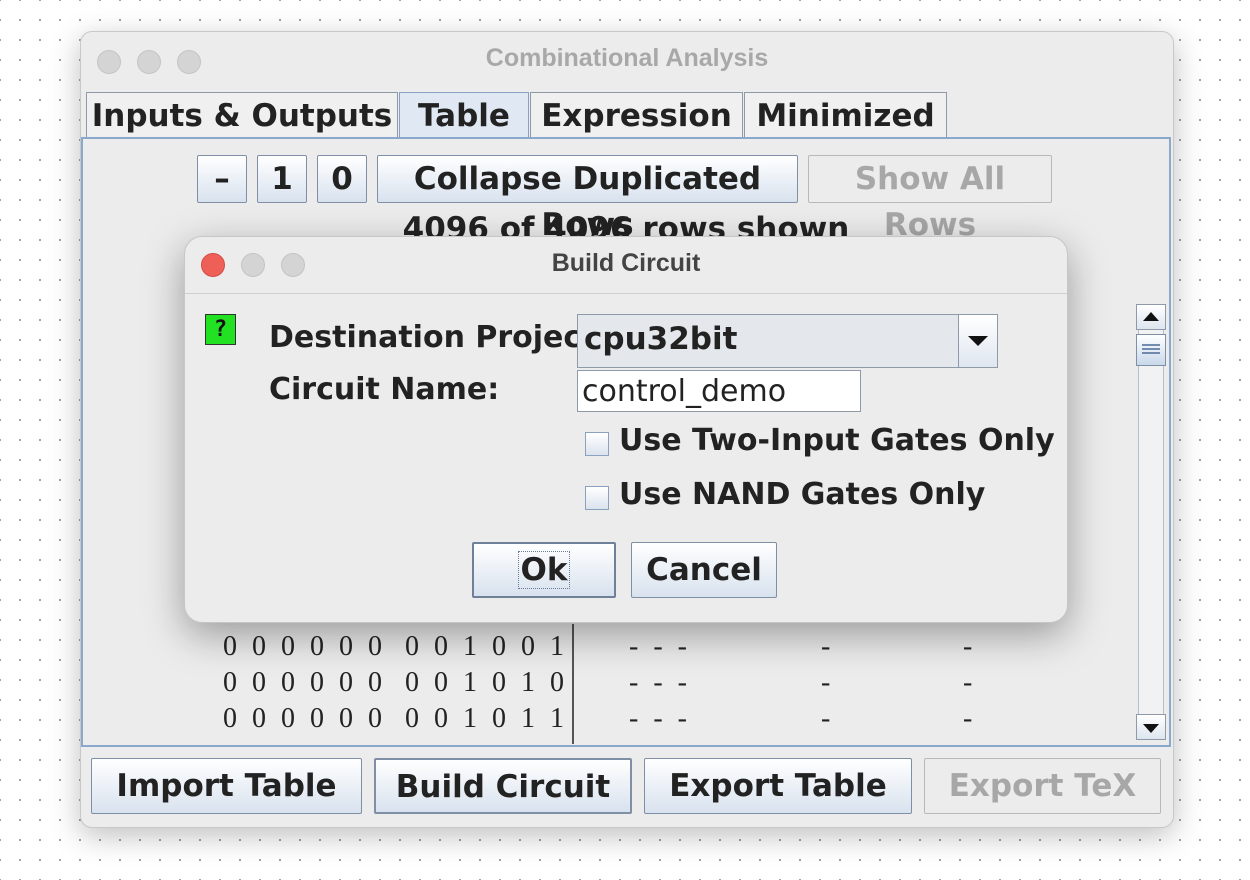 The width and height of the screenshot is (1250, 880). I want to click on combo-dropdown-button, so click(977, 341).